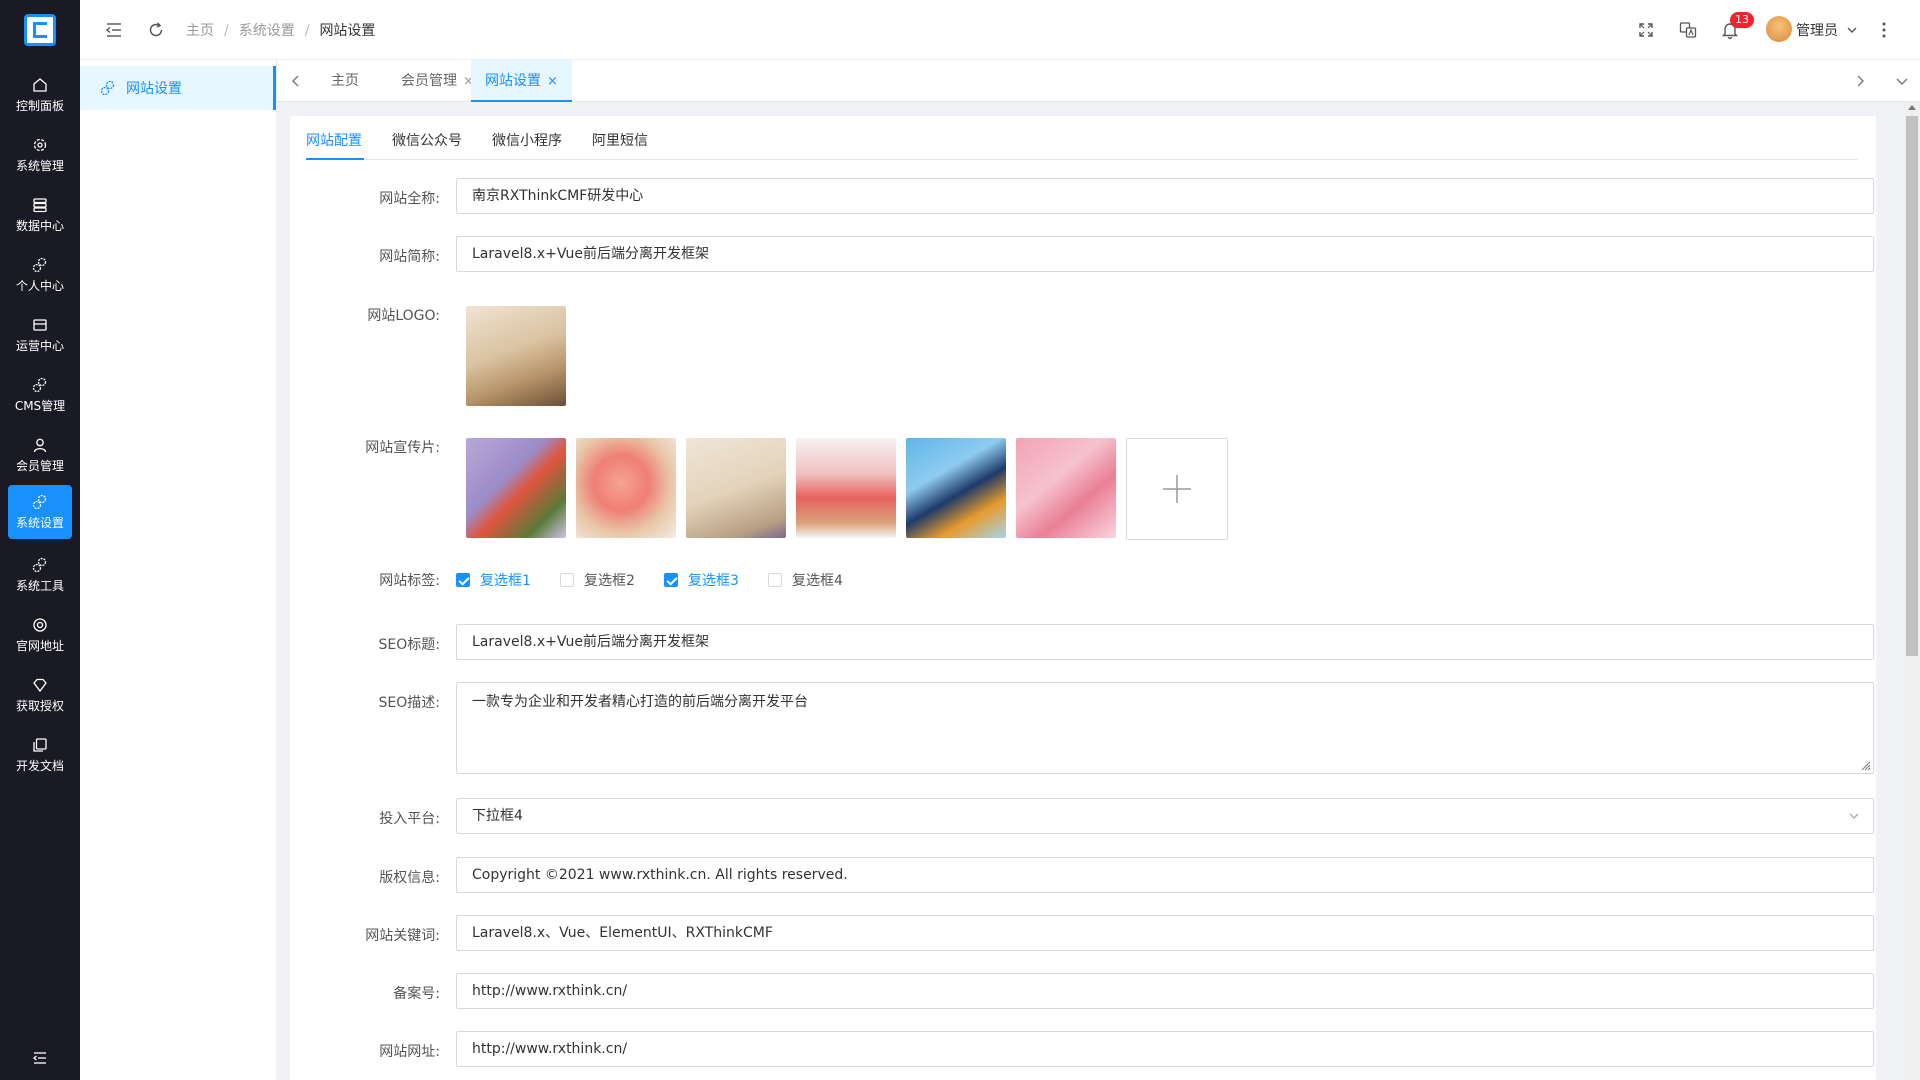 Image resolution: width=1920 pixels, height=1080 pixels. Describe the element at coordinates (1000, 30) in the screenshot. I see `top-header: 主页 / 系统设置 / 网站设置 13 管理员` at that location.